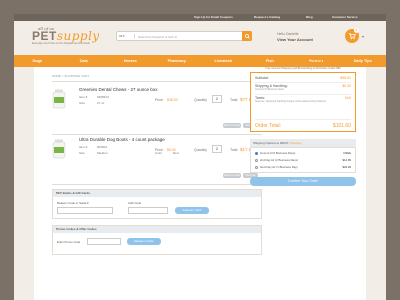 The width and height of the screenshot is (400, 300). I want to click on search-icon, so click(247, 36).